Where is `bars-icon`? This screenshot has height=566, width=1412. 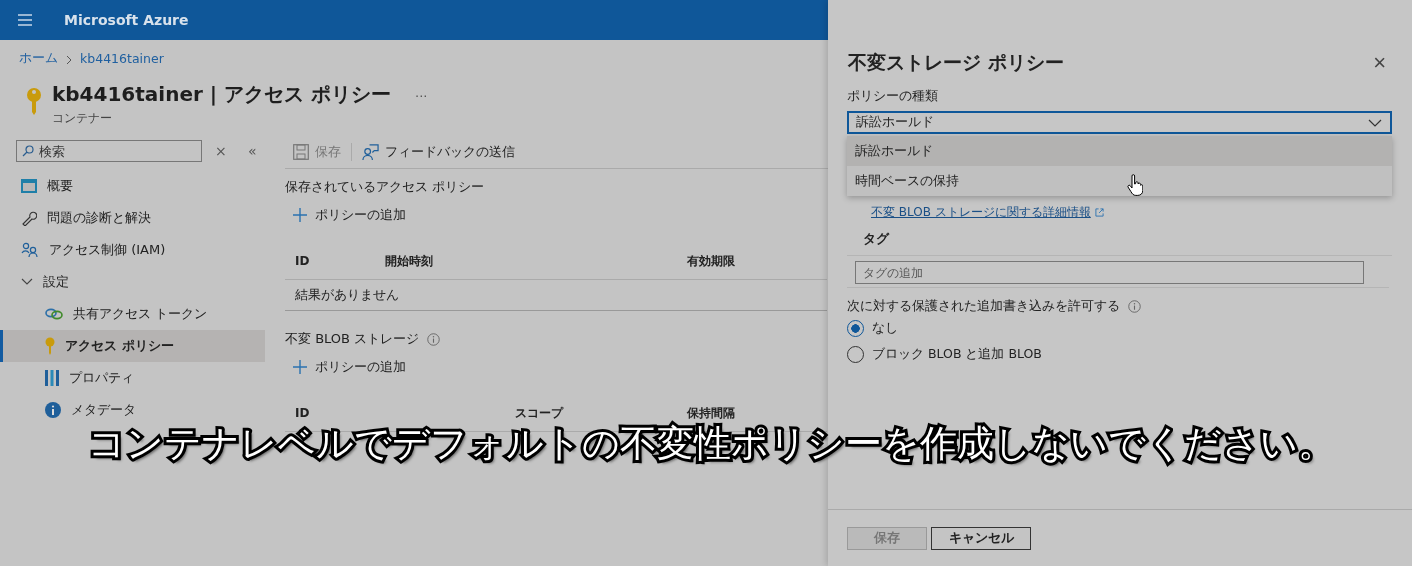 bars-icon is located at coordinates (52, 378).